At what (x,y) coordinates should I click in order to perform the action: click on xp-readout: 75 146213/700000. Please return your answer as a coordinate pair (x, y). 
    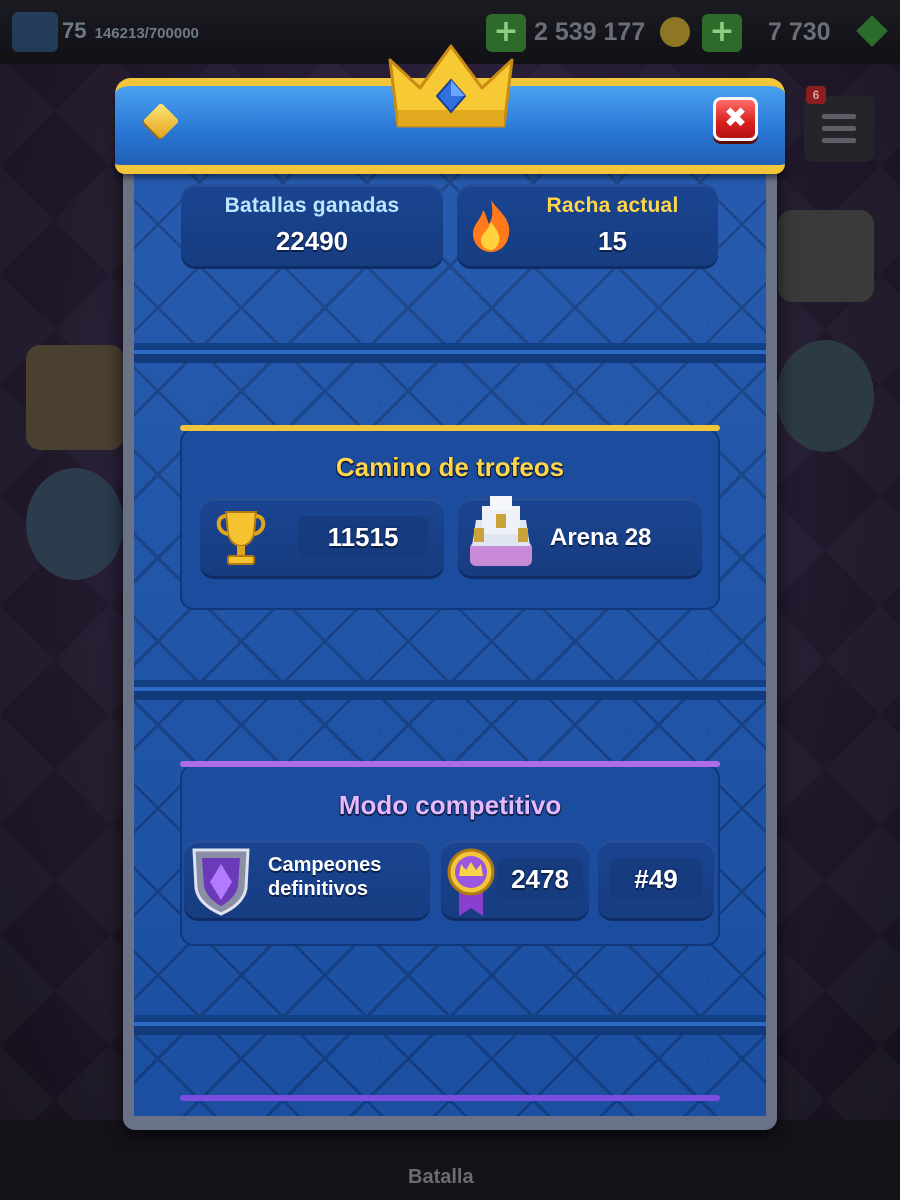
    Looking at the image, I should click on (130, 31).